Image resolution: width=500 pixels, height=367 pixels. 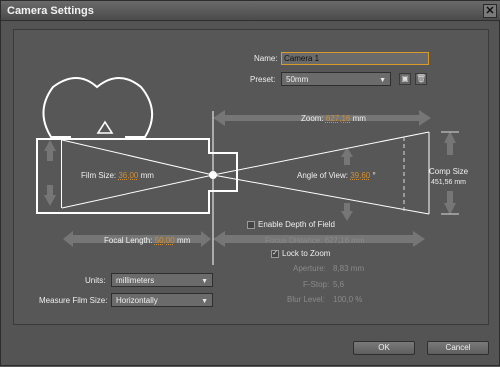 What do you see at coordinates (147, 175) in the screenshot?
I see `film-size-unit: mm` at bounding box center [147, 175].